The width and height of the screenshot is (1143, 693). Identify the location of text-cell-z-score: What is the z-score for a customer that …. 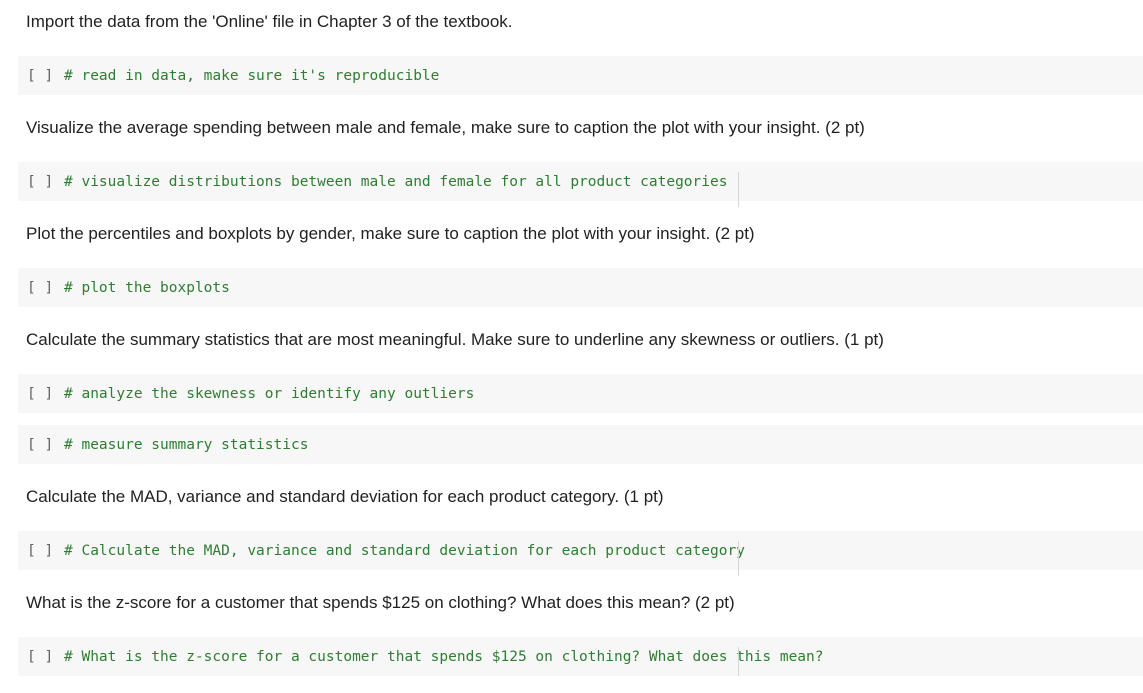
(580, 603).